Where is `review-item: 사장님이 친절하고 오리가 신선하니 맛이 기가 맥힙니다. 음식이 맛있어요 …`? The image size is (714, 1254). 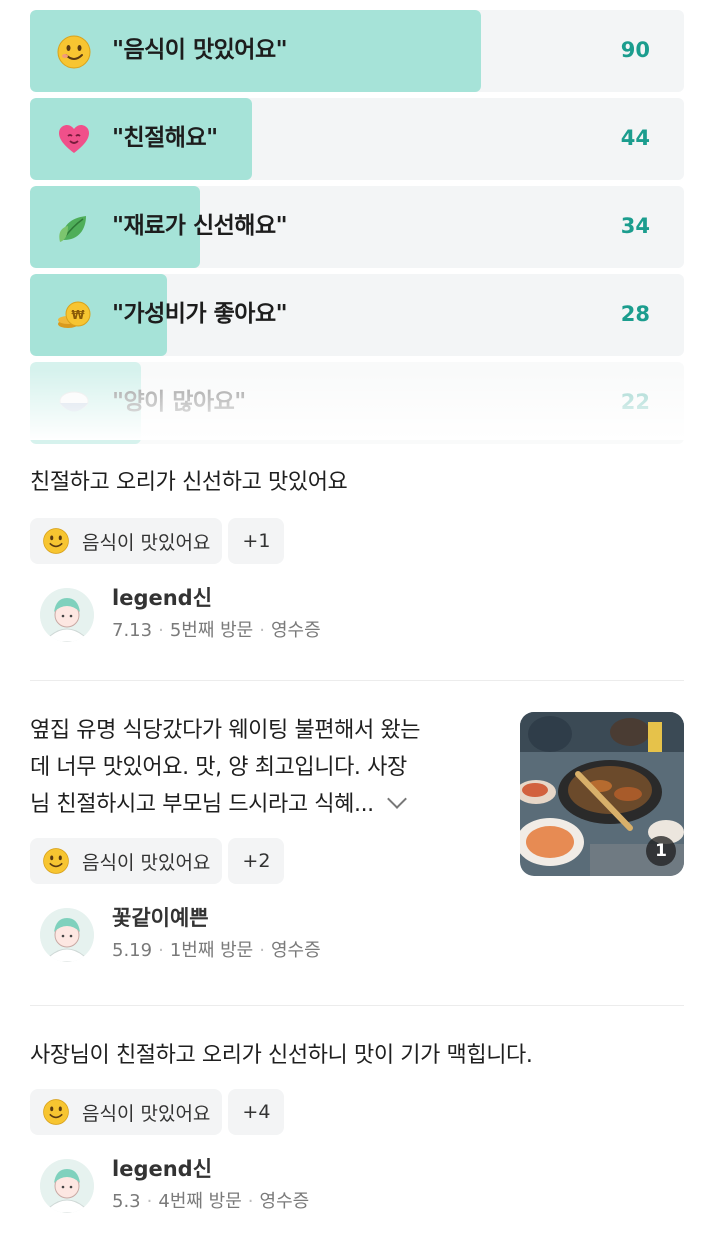
review-item: 사장님이 친절하고 오리가 신선하니 맛이 기가 맥힙니다. 음식이 맛있어요 … is located at coordinates (357, 1127).